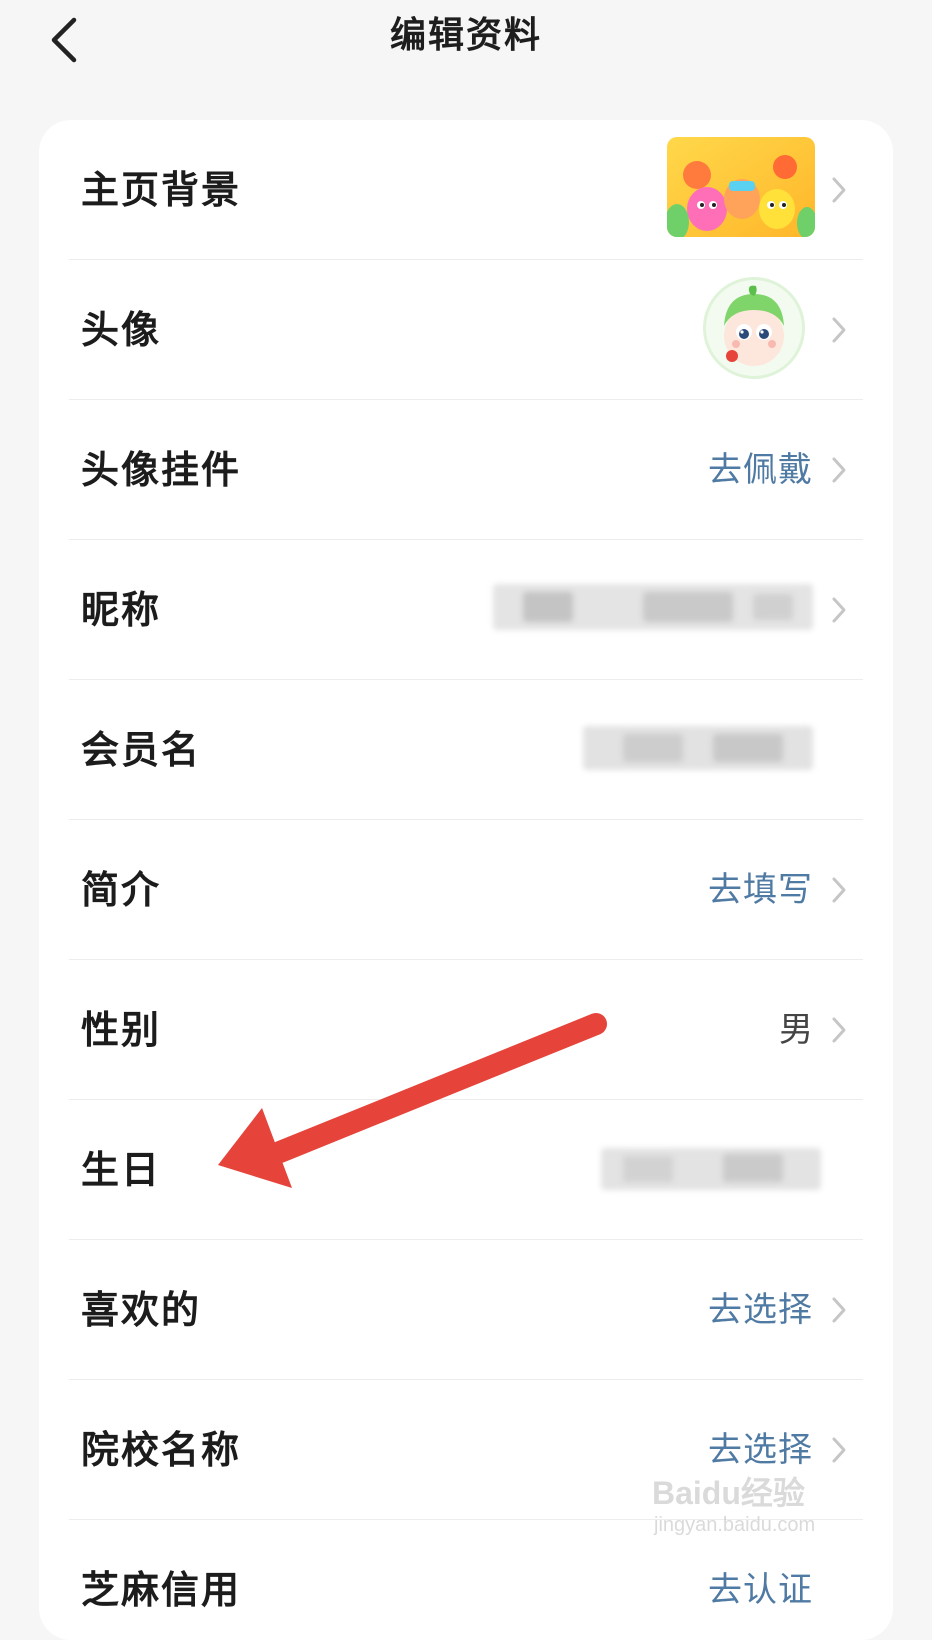  What do you see at coordinates (121, 610) in the screenshot?
I see `row-label: 昵称` at bounding box center [121, 610].